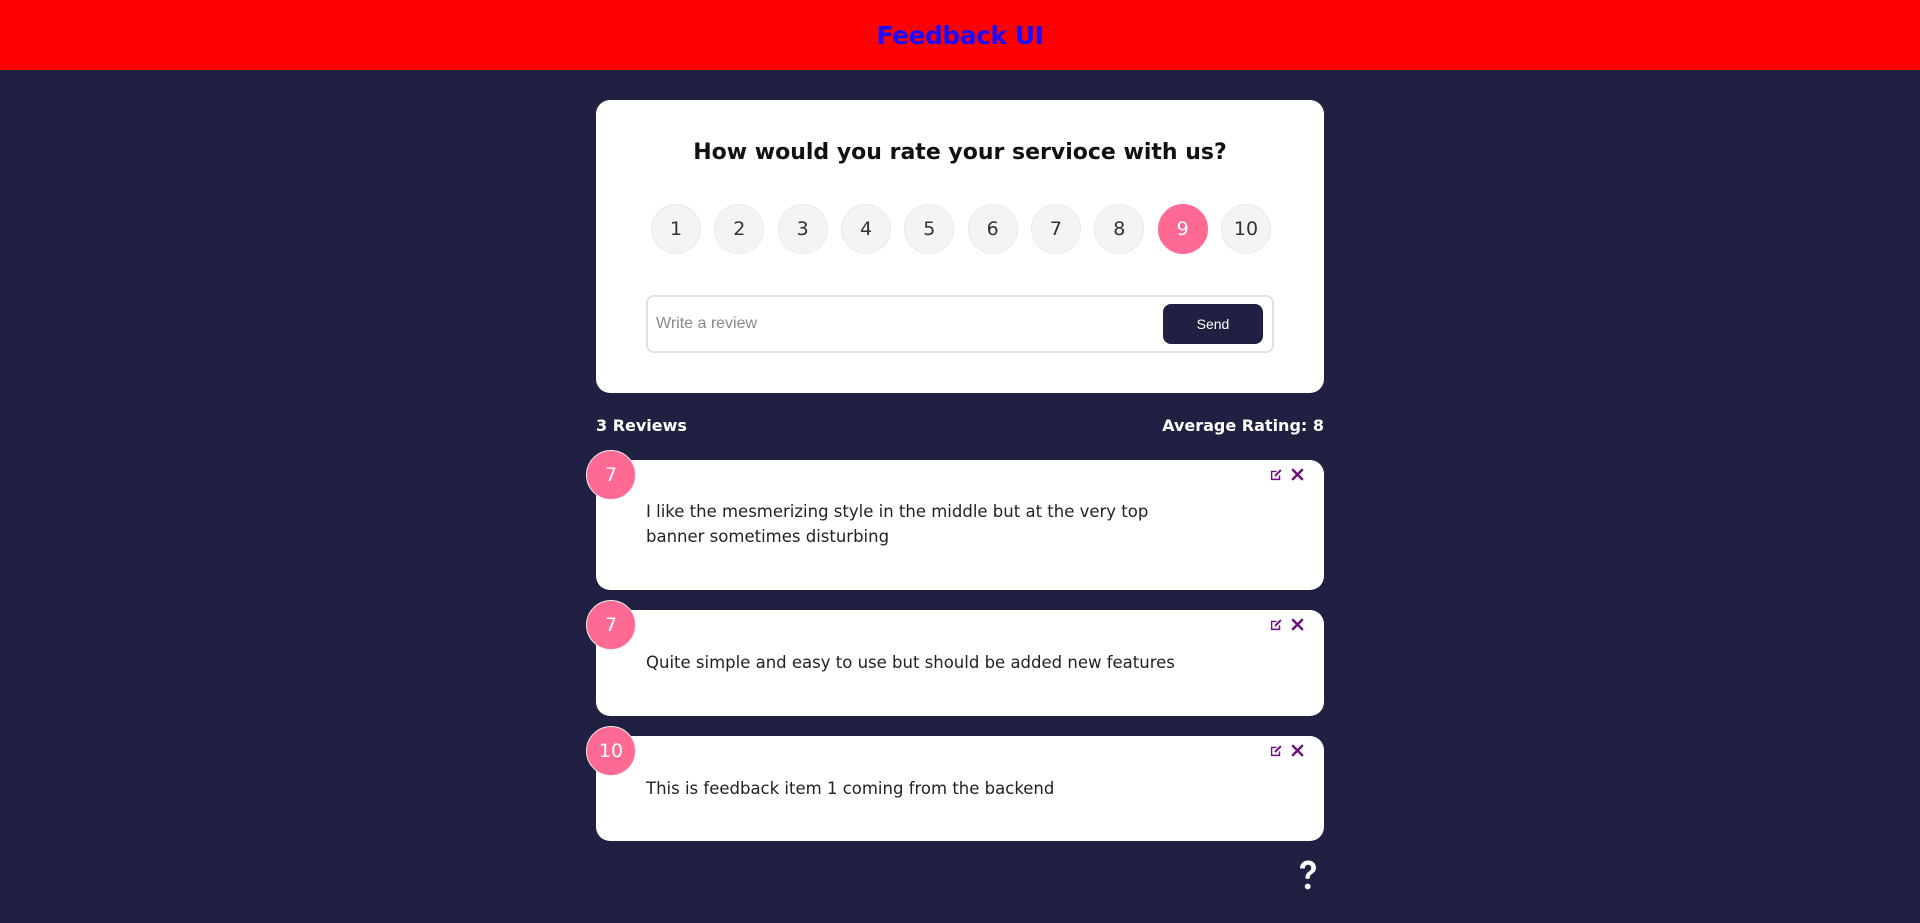  Describe the element at coordinates (1119, 229) in the screenshot. I see `rating-option-8: 8` at that location.